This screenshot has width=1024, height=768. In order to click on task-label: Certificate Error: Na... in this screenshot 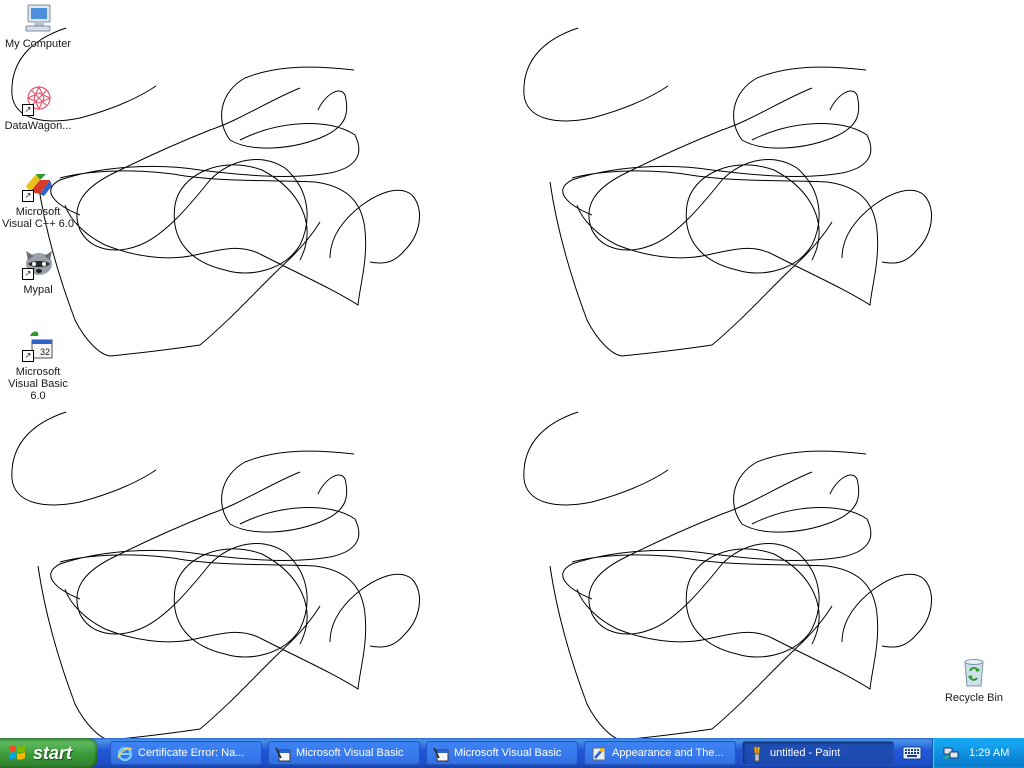, I will do `click(191, 753)`.